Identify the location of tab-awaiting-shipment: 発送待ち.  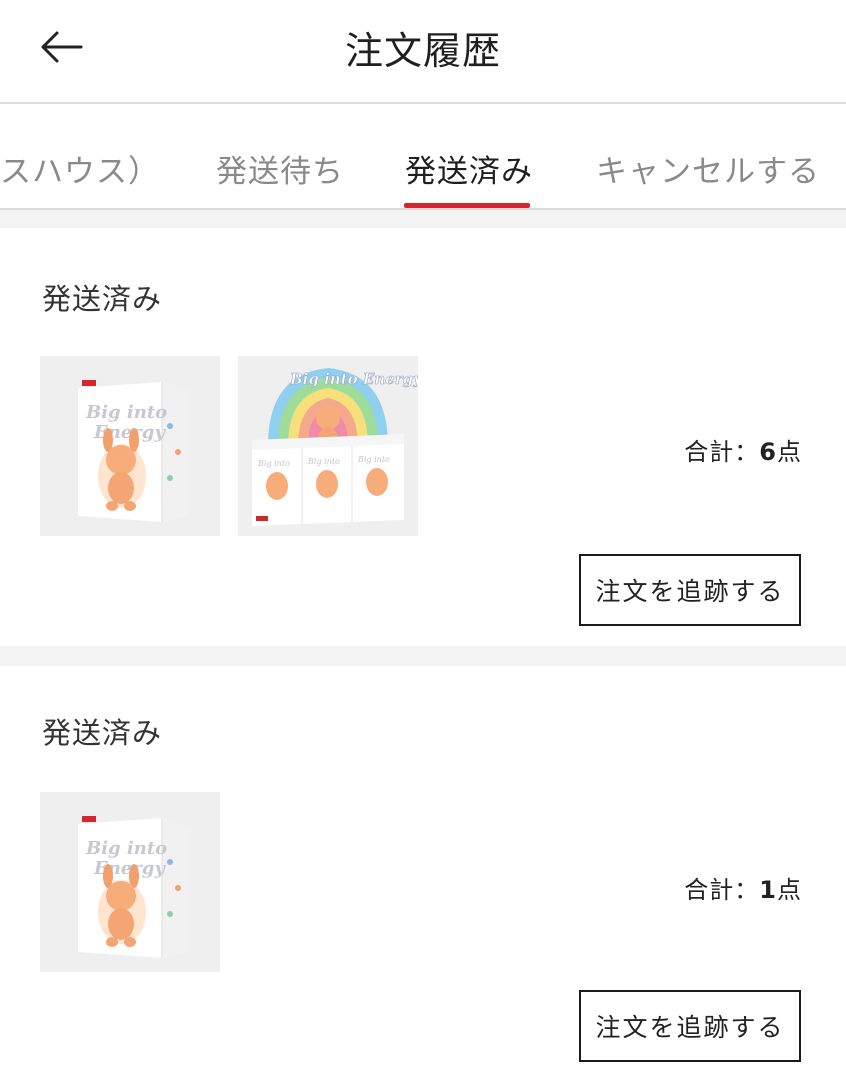
(280, 168).